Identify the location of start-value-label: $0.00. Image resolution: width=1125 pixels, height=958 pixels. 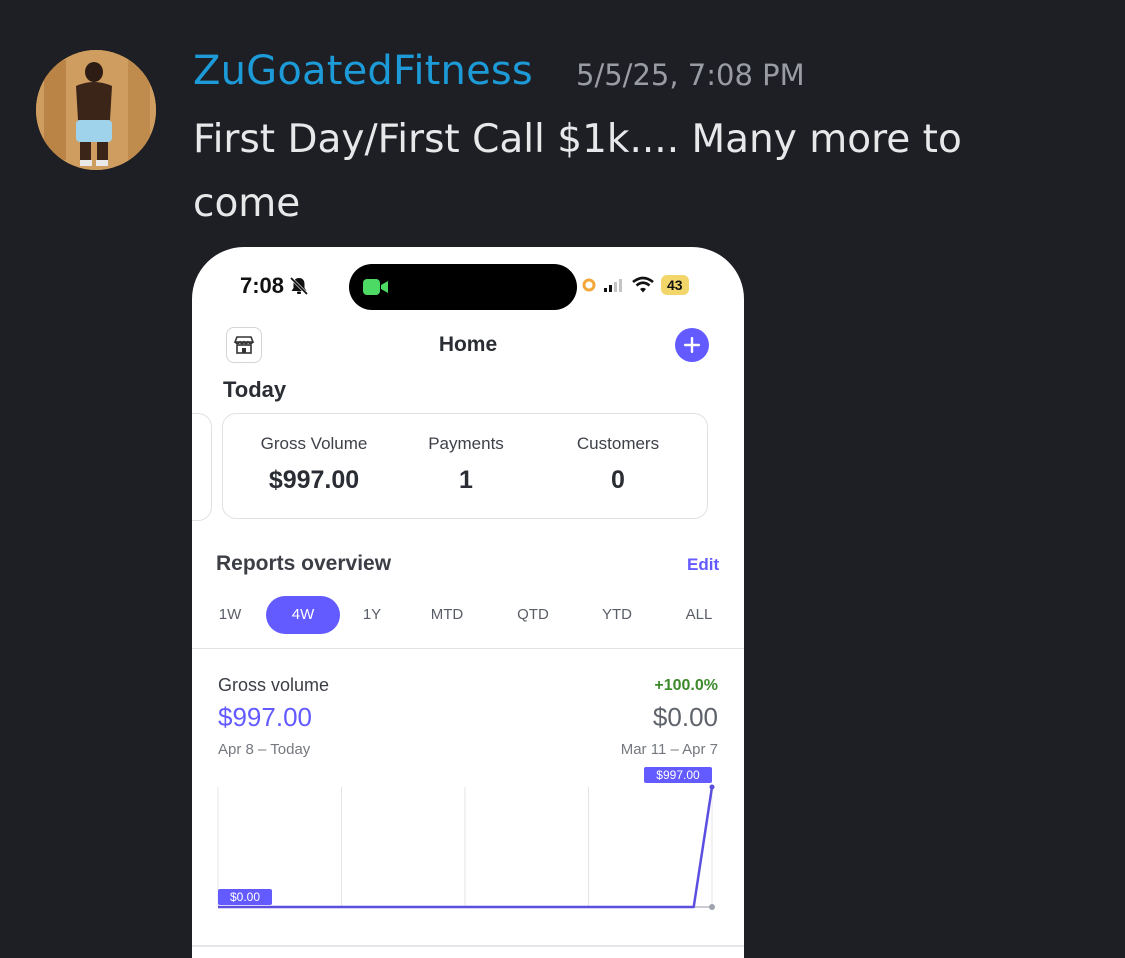
(245, 897).